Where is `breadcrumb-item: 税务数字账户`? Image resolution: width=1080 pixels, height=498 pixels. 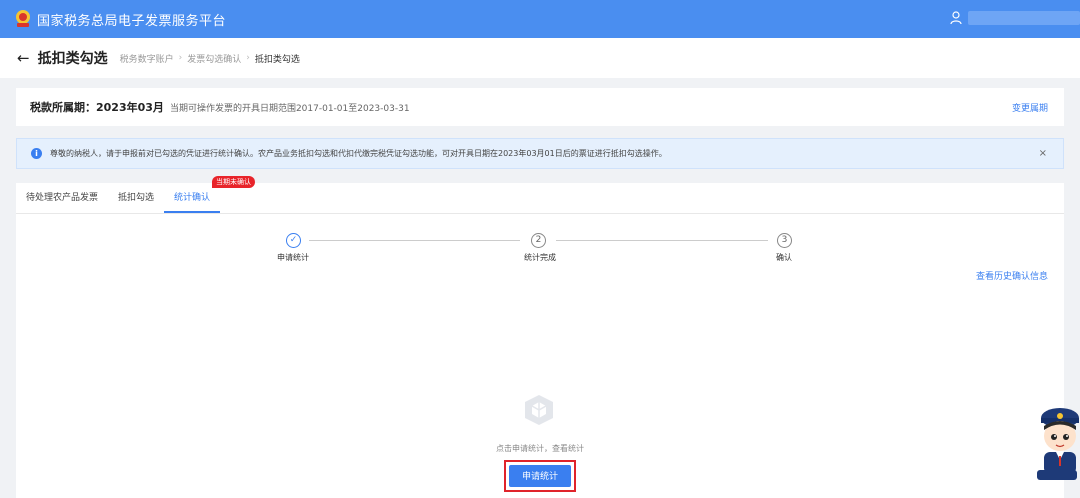 breadcrumb-item: 税务数字账户 is located at coordinates (147, 58).